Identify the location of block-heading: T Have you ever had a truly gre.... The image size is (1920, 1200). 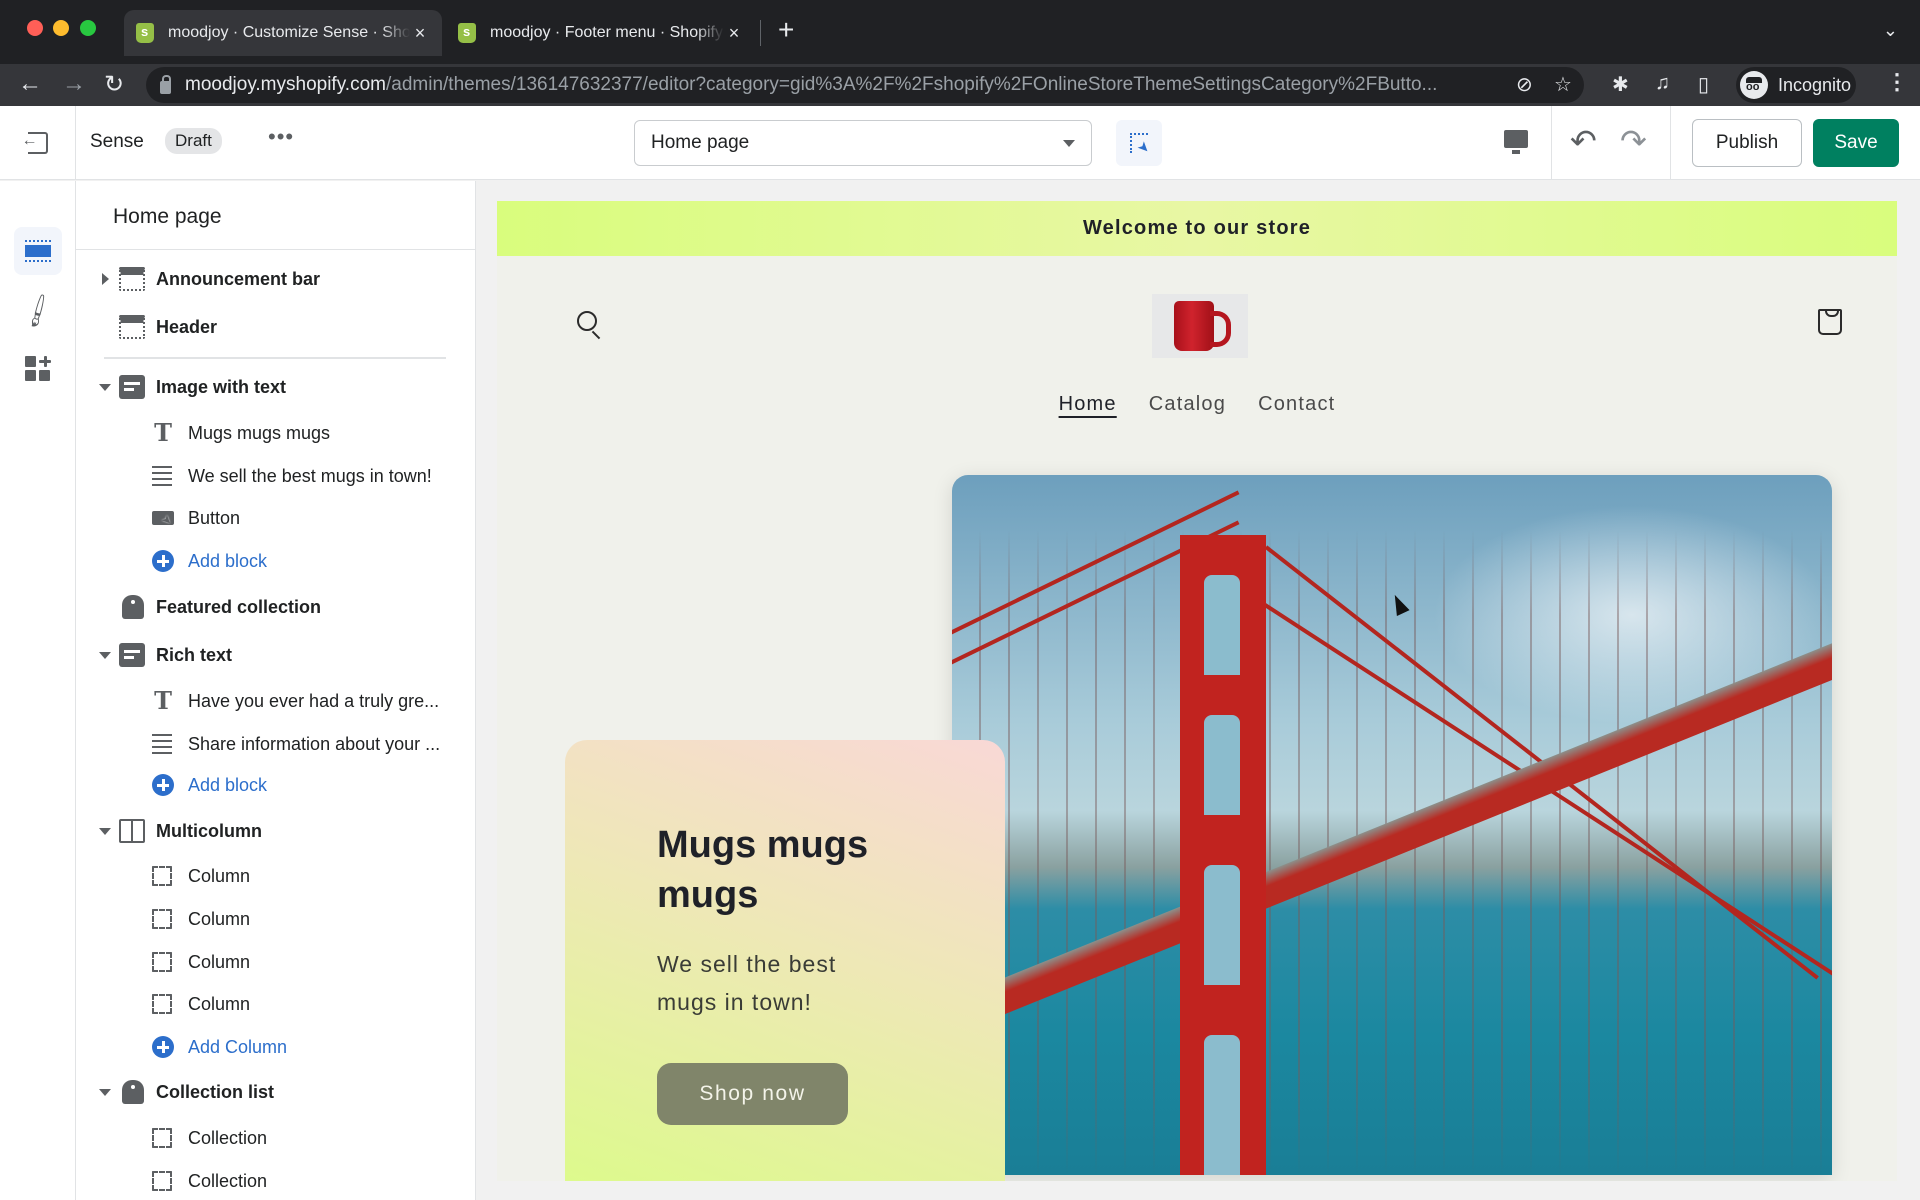
(271, 701).